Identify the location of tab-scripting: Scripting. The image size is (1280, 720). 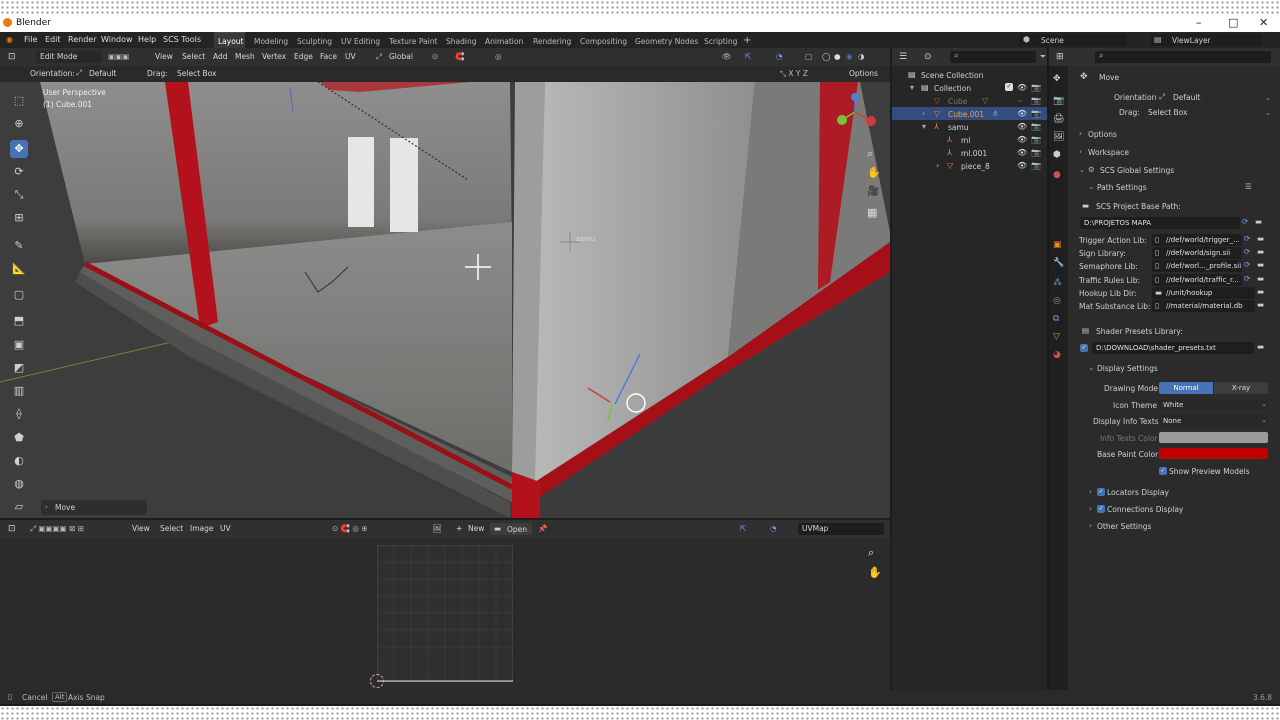
(720, 41).